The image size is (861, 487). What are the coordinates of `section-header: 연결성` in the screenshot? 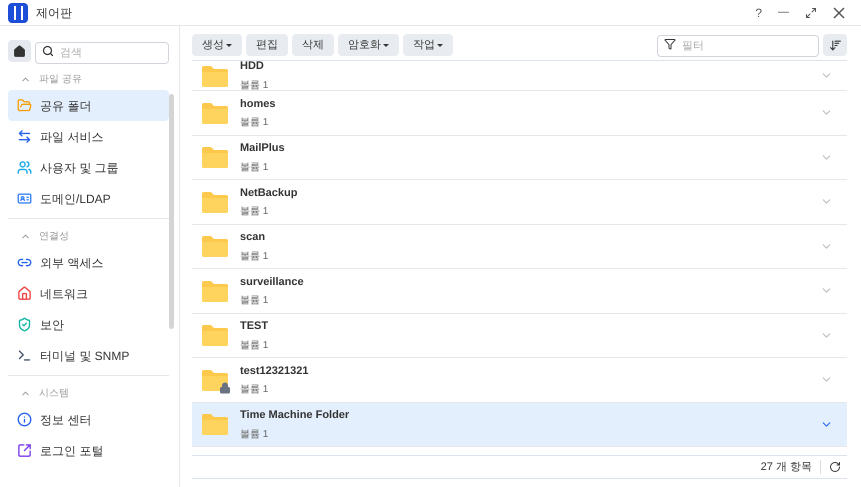 It's located at (54, 237).